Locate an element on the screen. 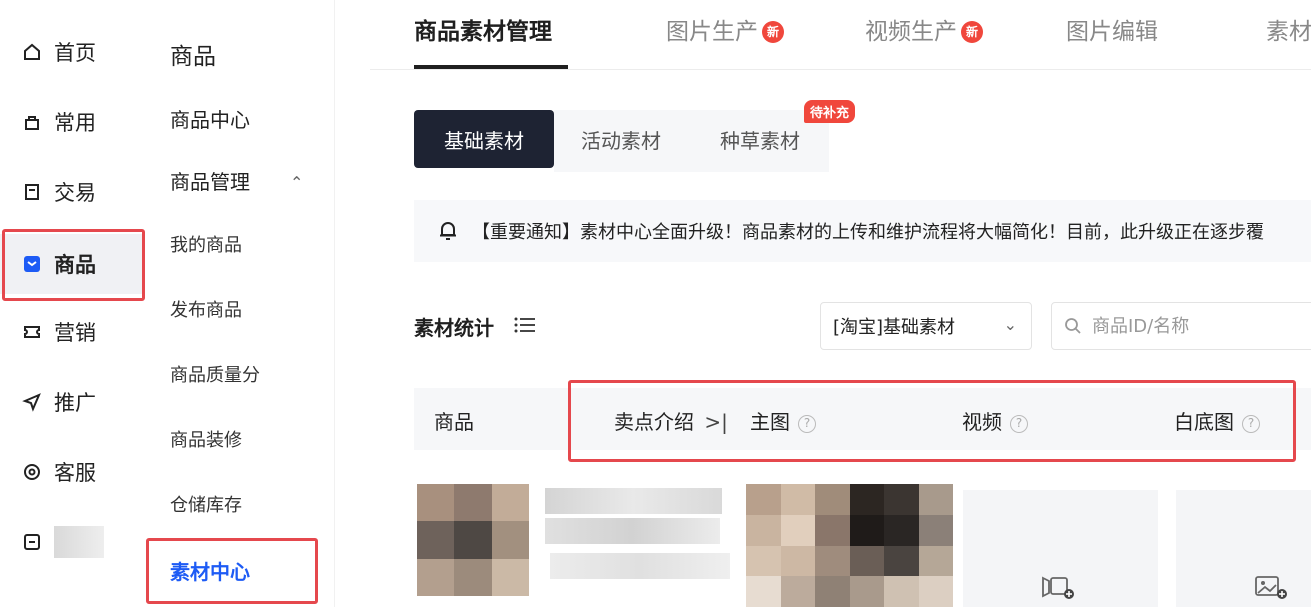 The image size is (1311, 607). nav-item-label: 营销 is located at coordinates (75, 333).